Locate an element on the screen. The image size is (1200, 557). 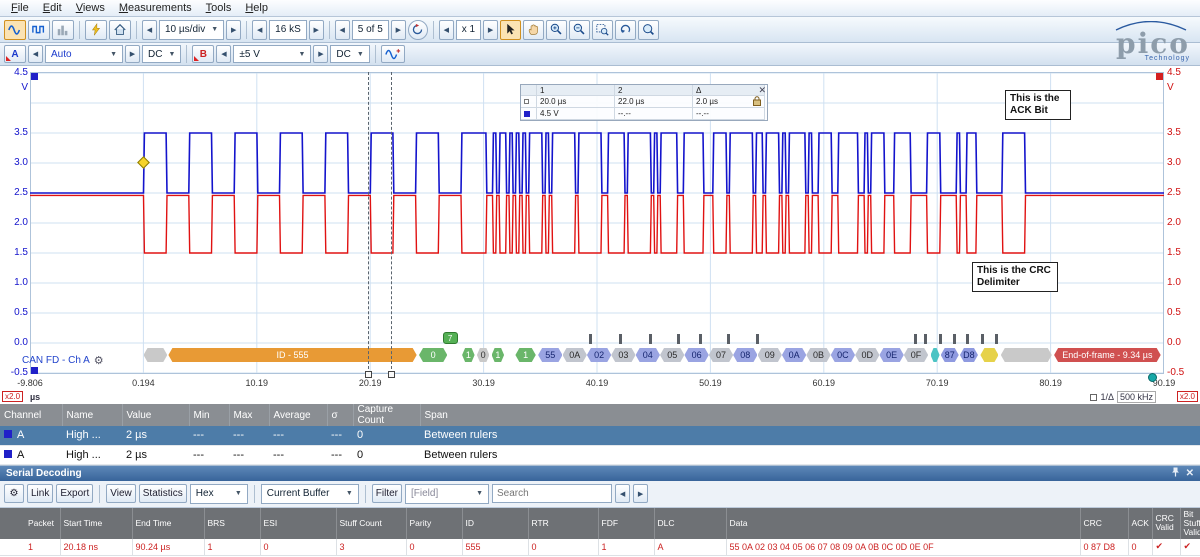
timebase-prev-button: ◀ is located at coordinates (149, 29).